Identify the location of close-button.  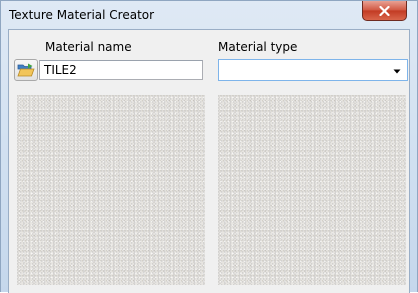
(384, 11).